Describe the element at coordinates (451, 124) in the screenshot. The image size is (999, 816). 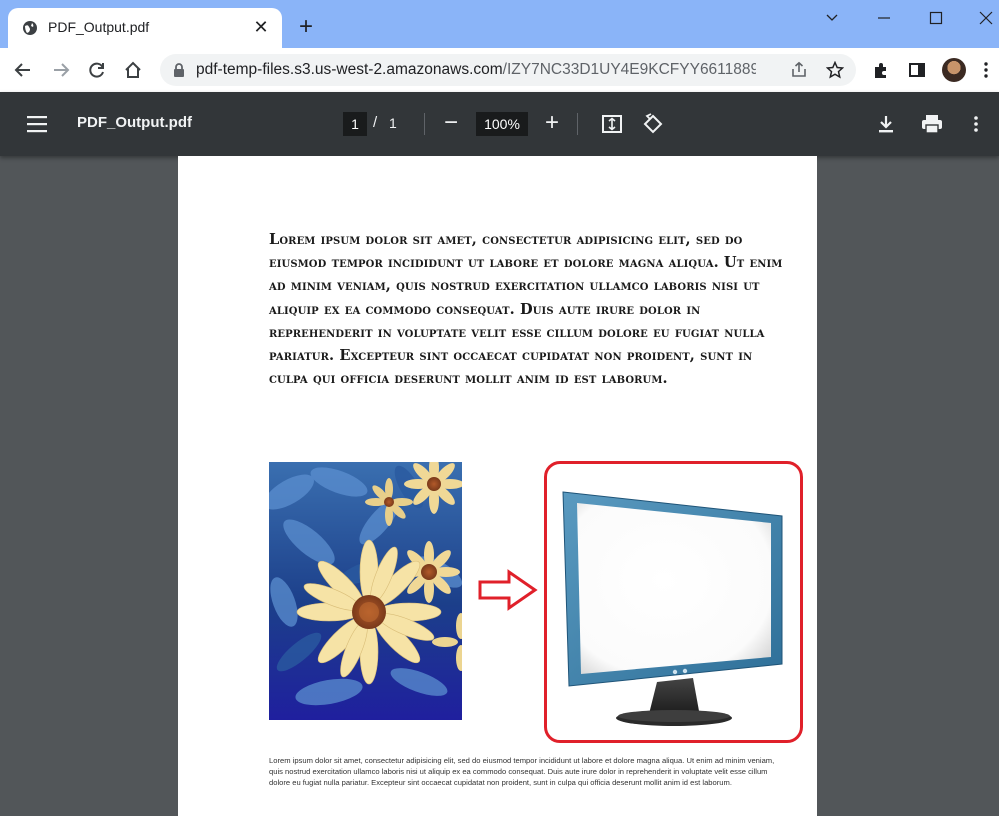
I see `zoom-out-button: −` at that location.